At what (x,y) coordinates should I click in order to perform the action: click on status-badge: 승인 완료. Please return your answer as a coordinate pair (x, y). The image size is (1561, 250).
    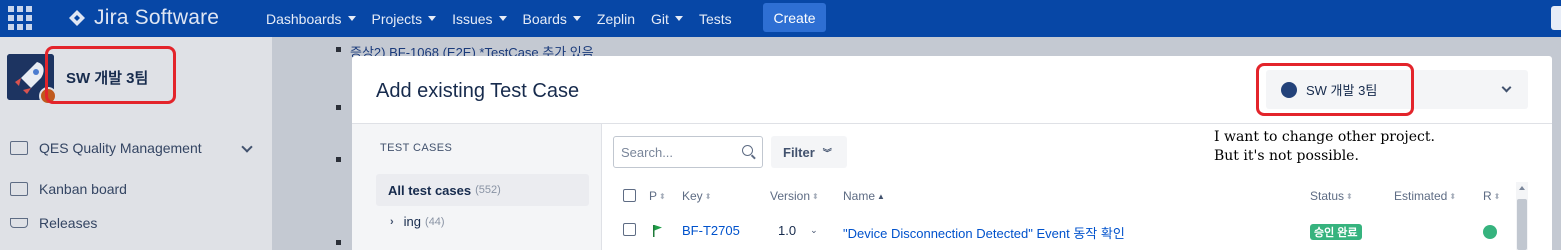
    Looking at the image, I should click on (1336, 232).